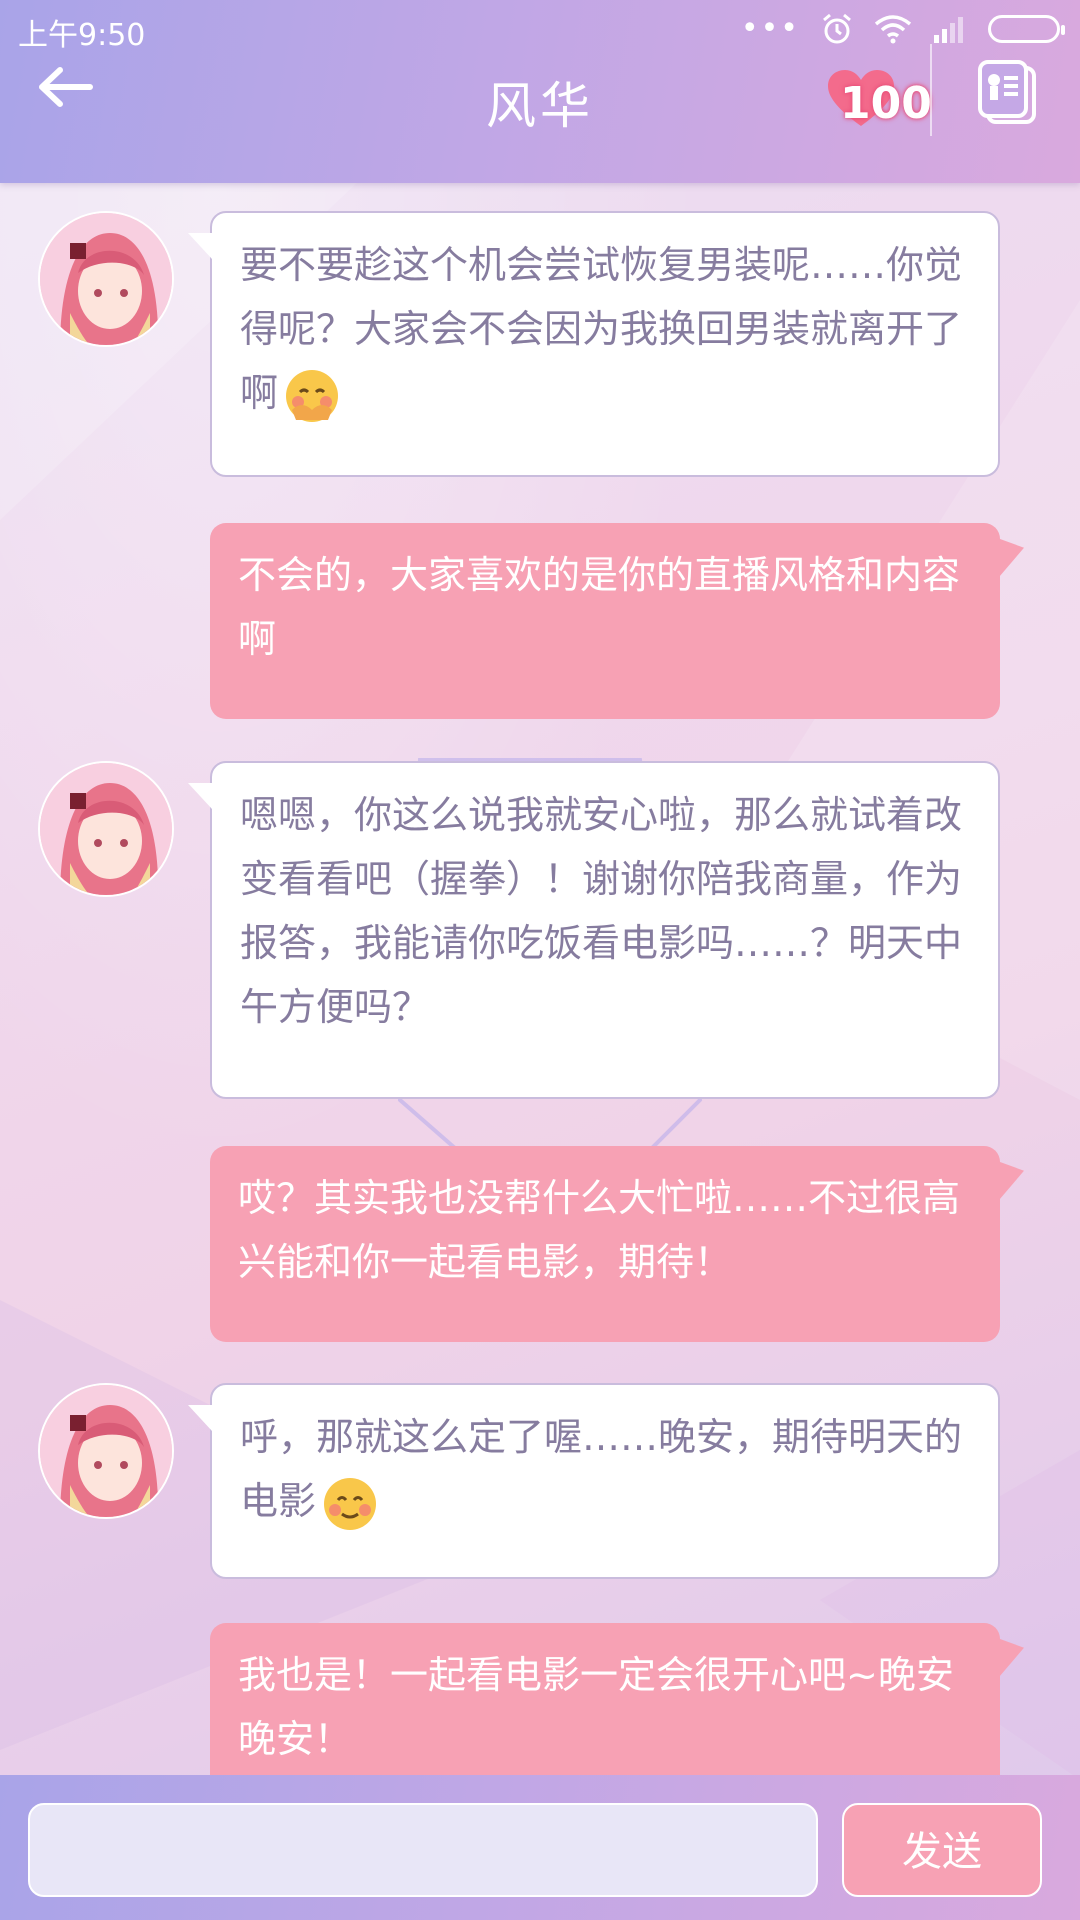  What do you see at coordinates (540, 91) in the screenshot?
I see `top-bar: 上午9:50 ••• 风华 100` at bounding box center [540, 91].